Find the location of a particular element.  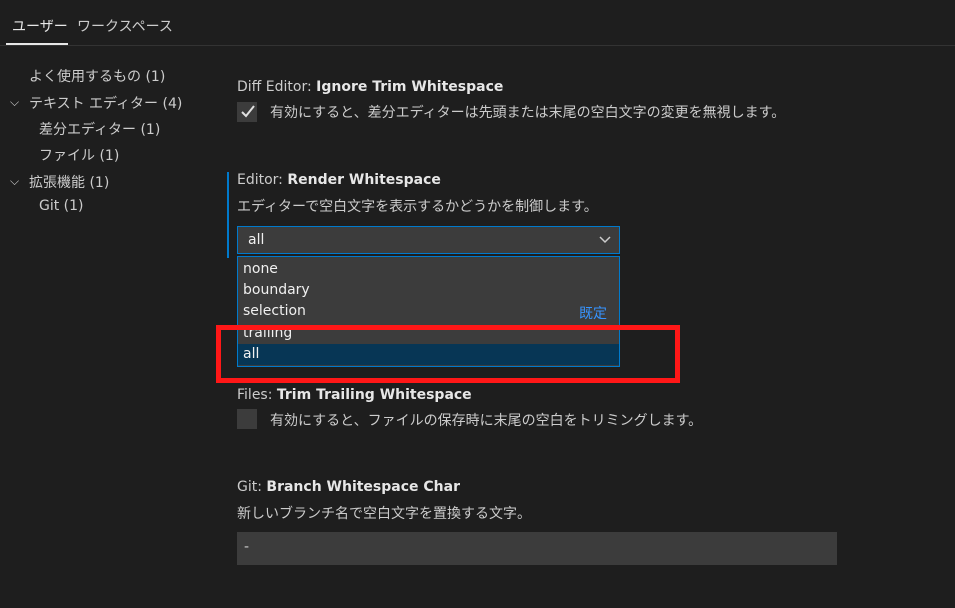

setting-name: Branch Whitespace Char is located at coordinates (363, 487).